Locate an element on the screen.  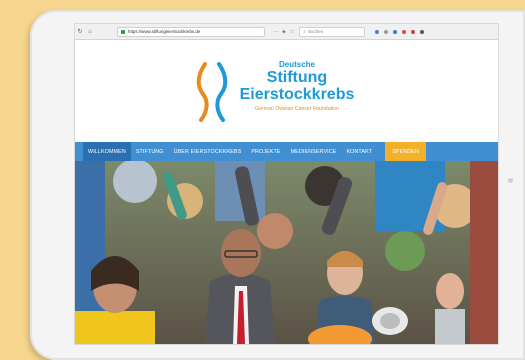
nav-willkommen: WILLKOMMEN is located at coordinates (107, 151).